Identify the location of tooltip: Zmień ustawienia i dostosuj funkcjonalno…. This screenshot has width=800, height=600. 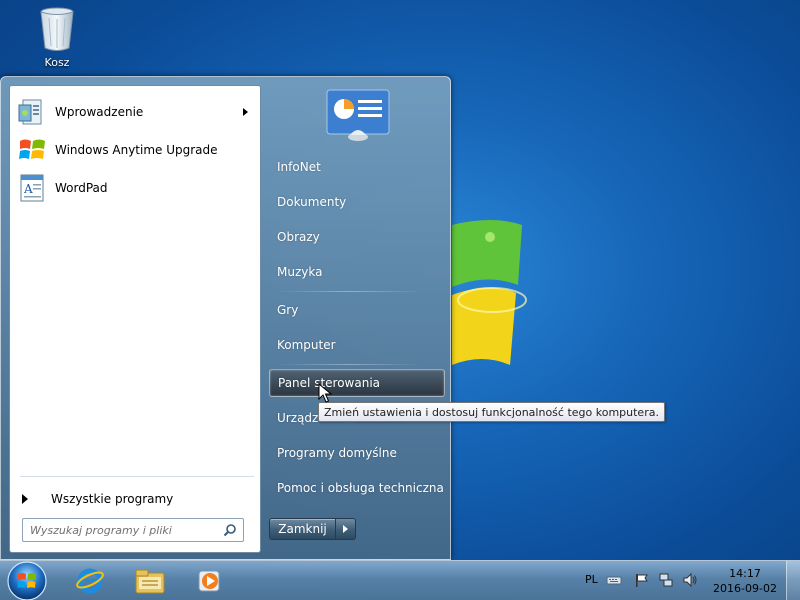
(491, 412).